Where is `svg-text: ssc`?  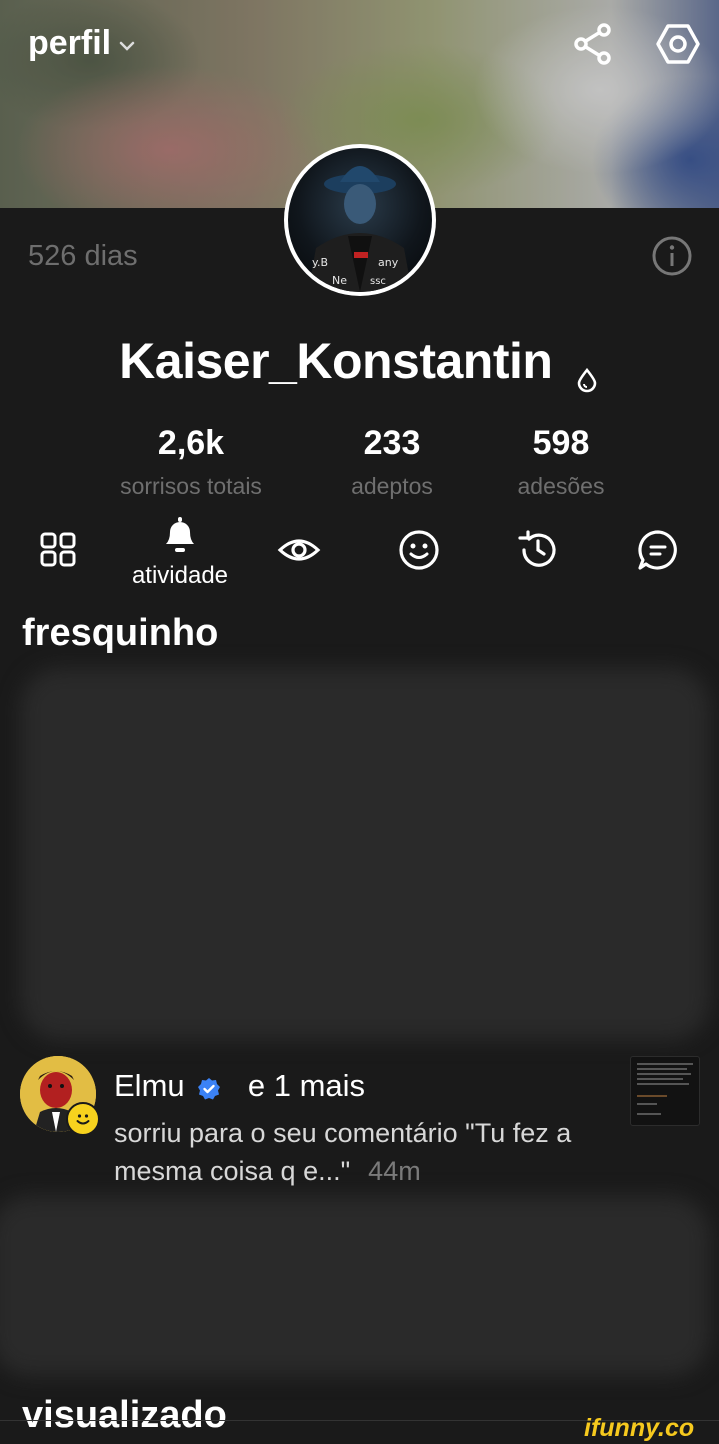 svg-text: ssc is located at coordinates (378, 281).